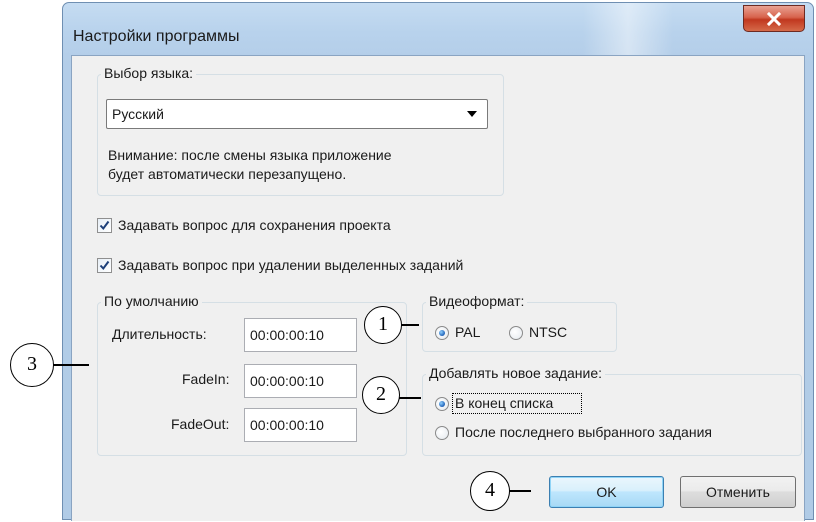  What do you see at coordinates (151, 301) in the screenshot?
I see `defaults-group-legend: По умолчанию` at bounding box center [151, 301].